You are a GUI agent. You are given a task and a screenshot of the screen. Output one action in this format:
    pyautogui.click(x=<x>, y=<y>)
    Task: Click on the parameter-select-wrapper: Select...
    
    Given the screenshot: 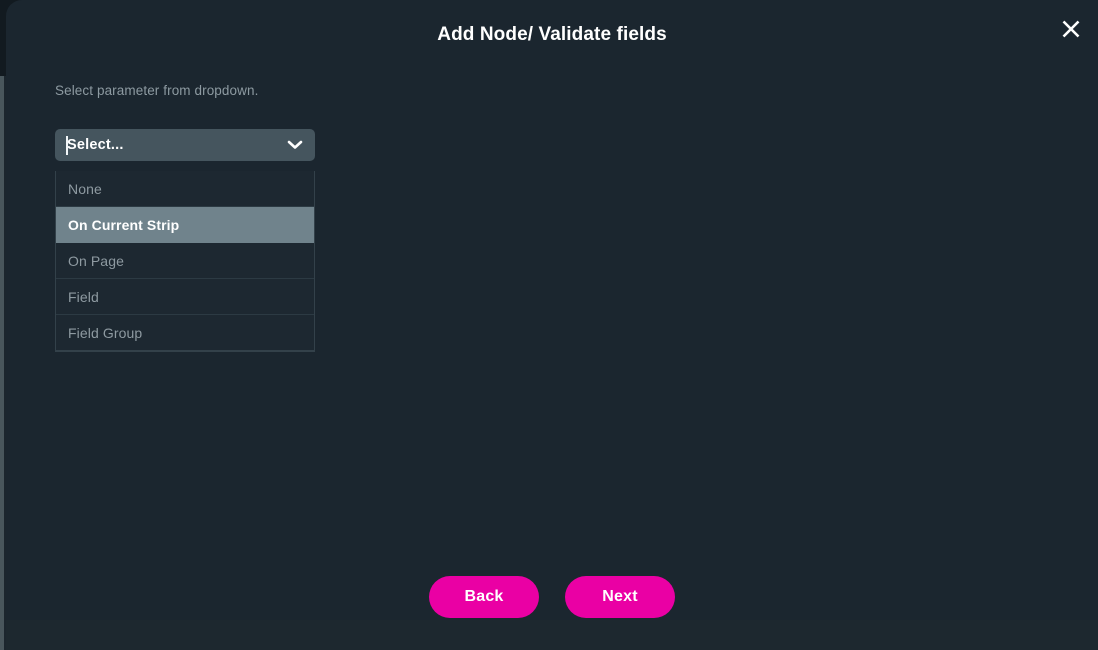 What is the action you would take?
    pyautogui.click(x=185, y=145)
    